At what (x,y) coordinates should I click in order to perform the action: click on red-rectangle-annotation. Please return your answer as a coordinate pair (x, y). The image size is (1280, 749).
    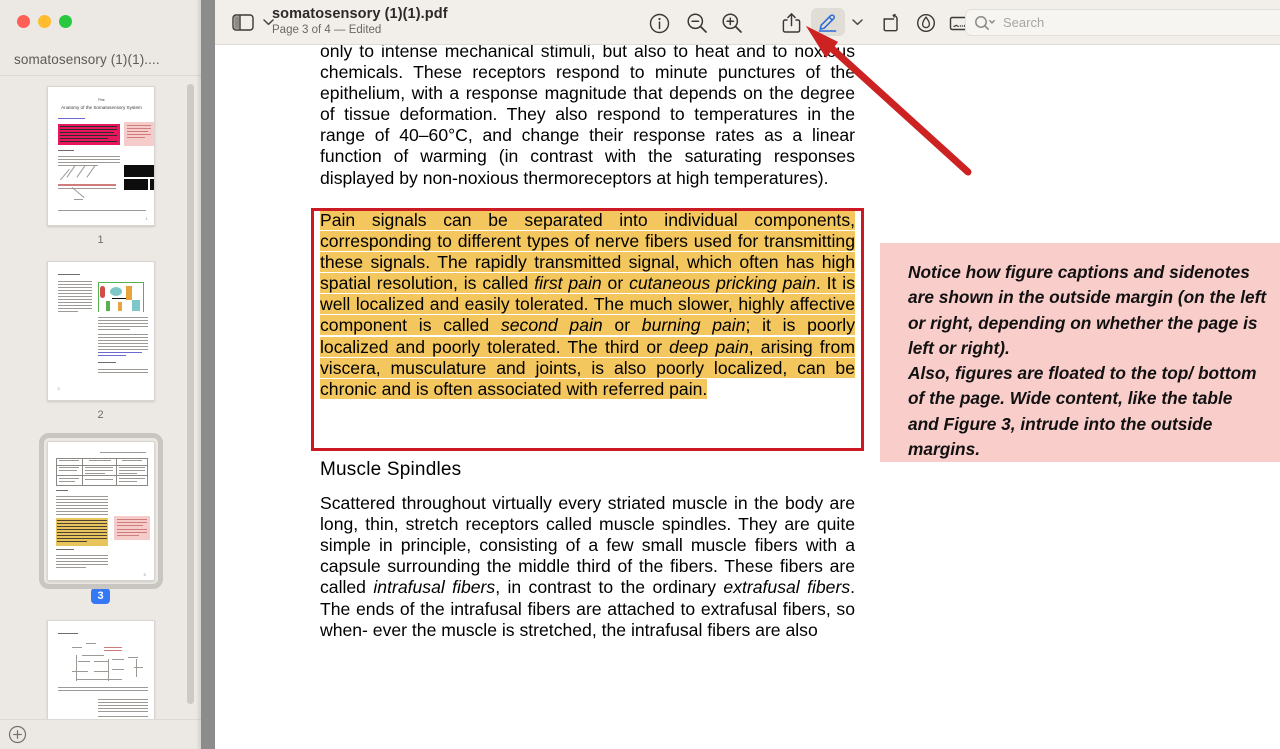
    Looking at the image, I should click on (587, 329).